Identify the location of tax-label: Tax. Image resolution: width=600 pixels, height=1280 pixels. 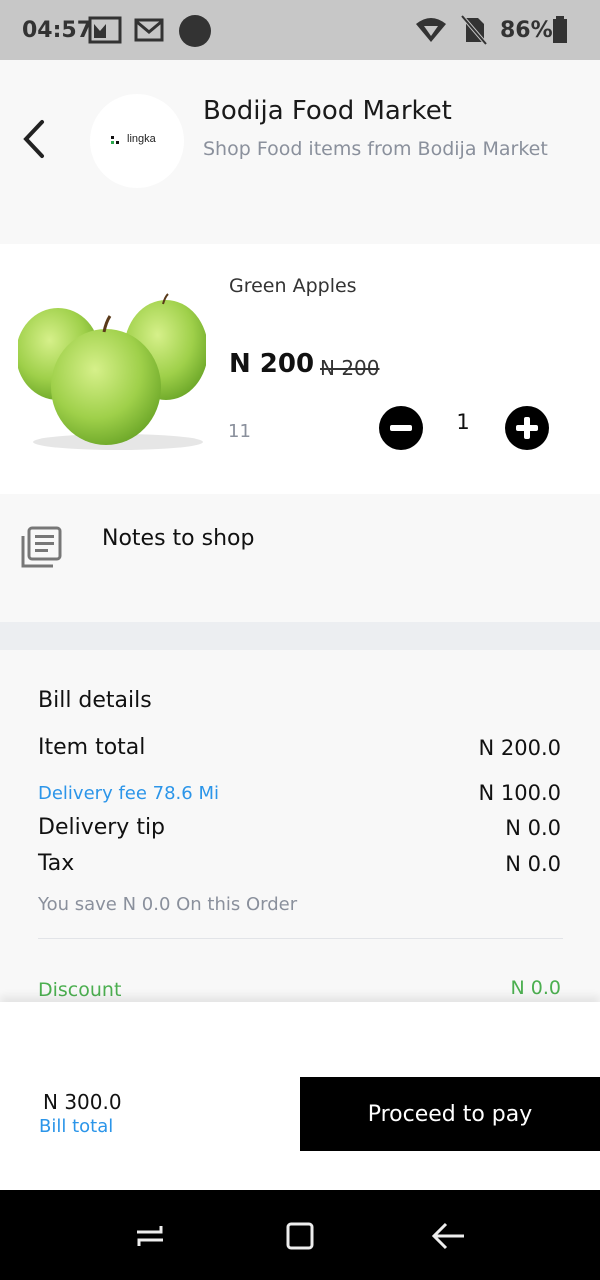
(56, 863).